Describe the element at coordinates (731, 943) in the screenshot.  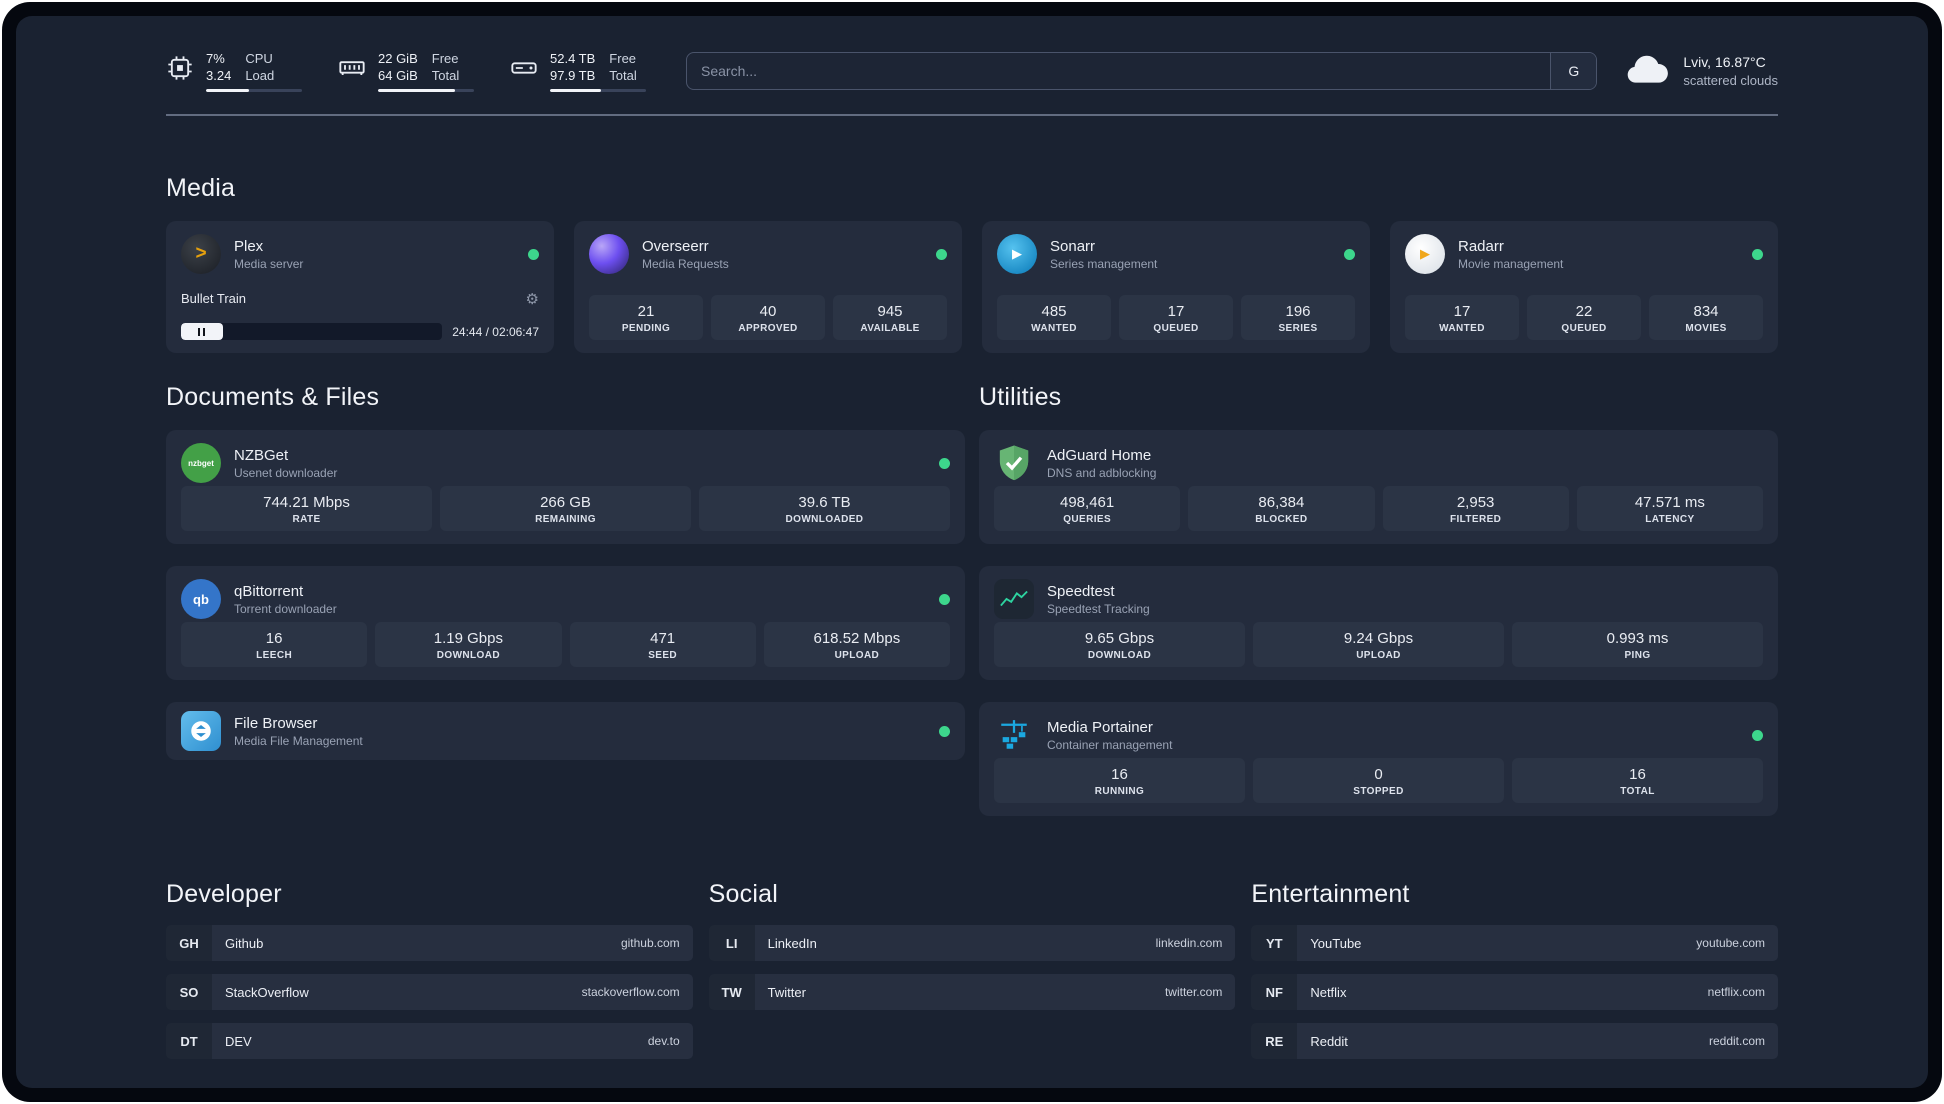
I see `bookmark-abbr: LI` at that location.